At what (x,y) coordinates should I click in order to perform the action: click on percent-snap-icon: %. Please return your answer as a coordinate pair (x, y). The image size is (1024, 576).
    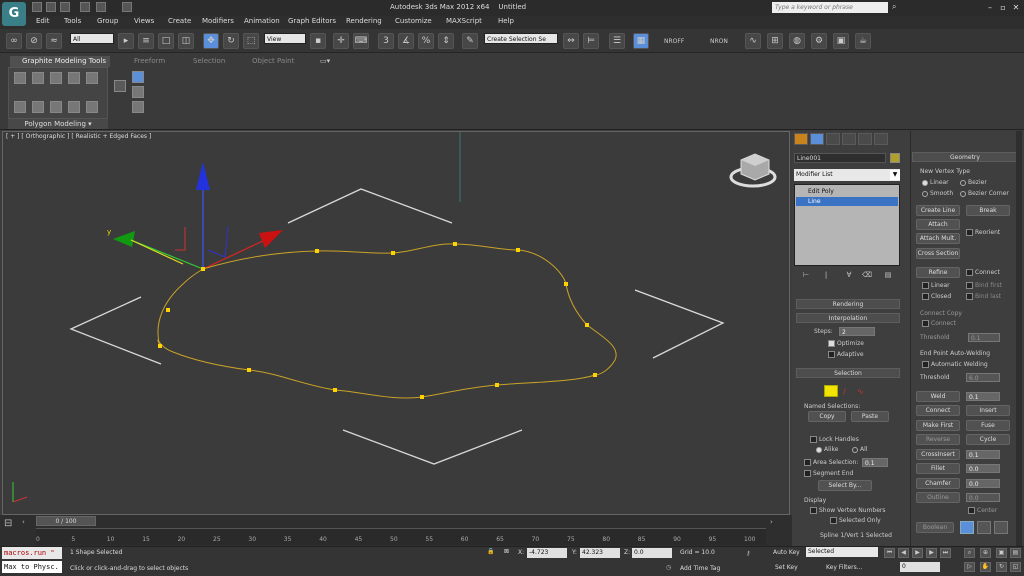
    Looking at the image, I should click on (426, 41).